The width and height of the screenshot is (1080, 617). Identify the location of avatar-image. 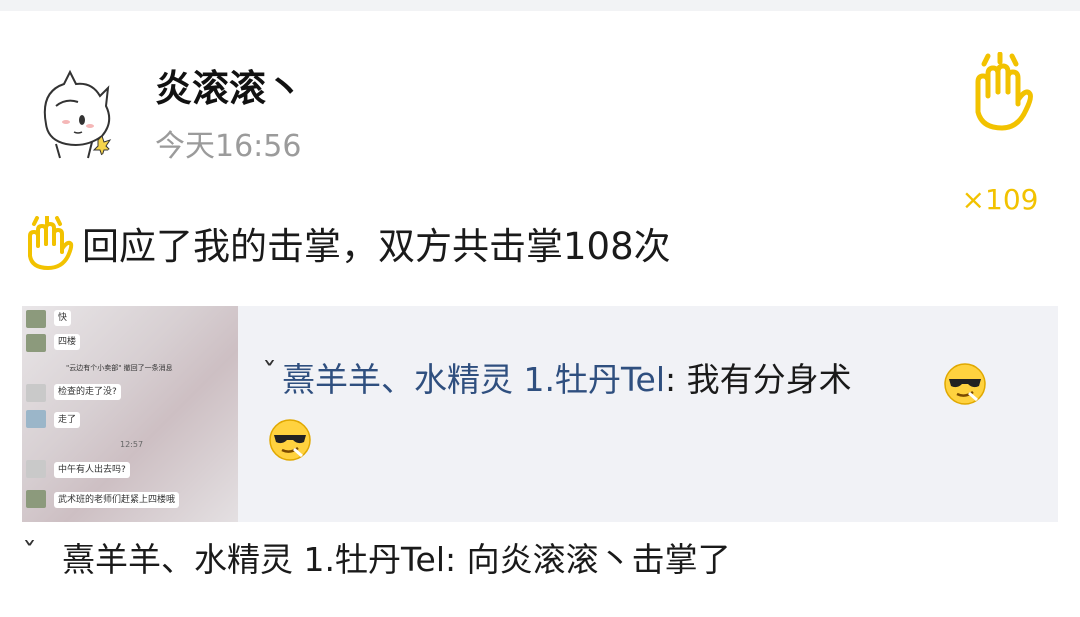
(77, 114).